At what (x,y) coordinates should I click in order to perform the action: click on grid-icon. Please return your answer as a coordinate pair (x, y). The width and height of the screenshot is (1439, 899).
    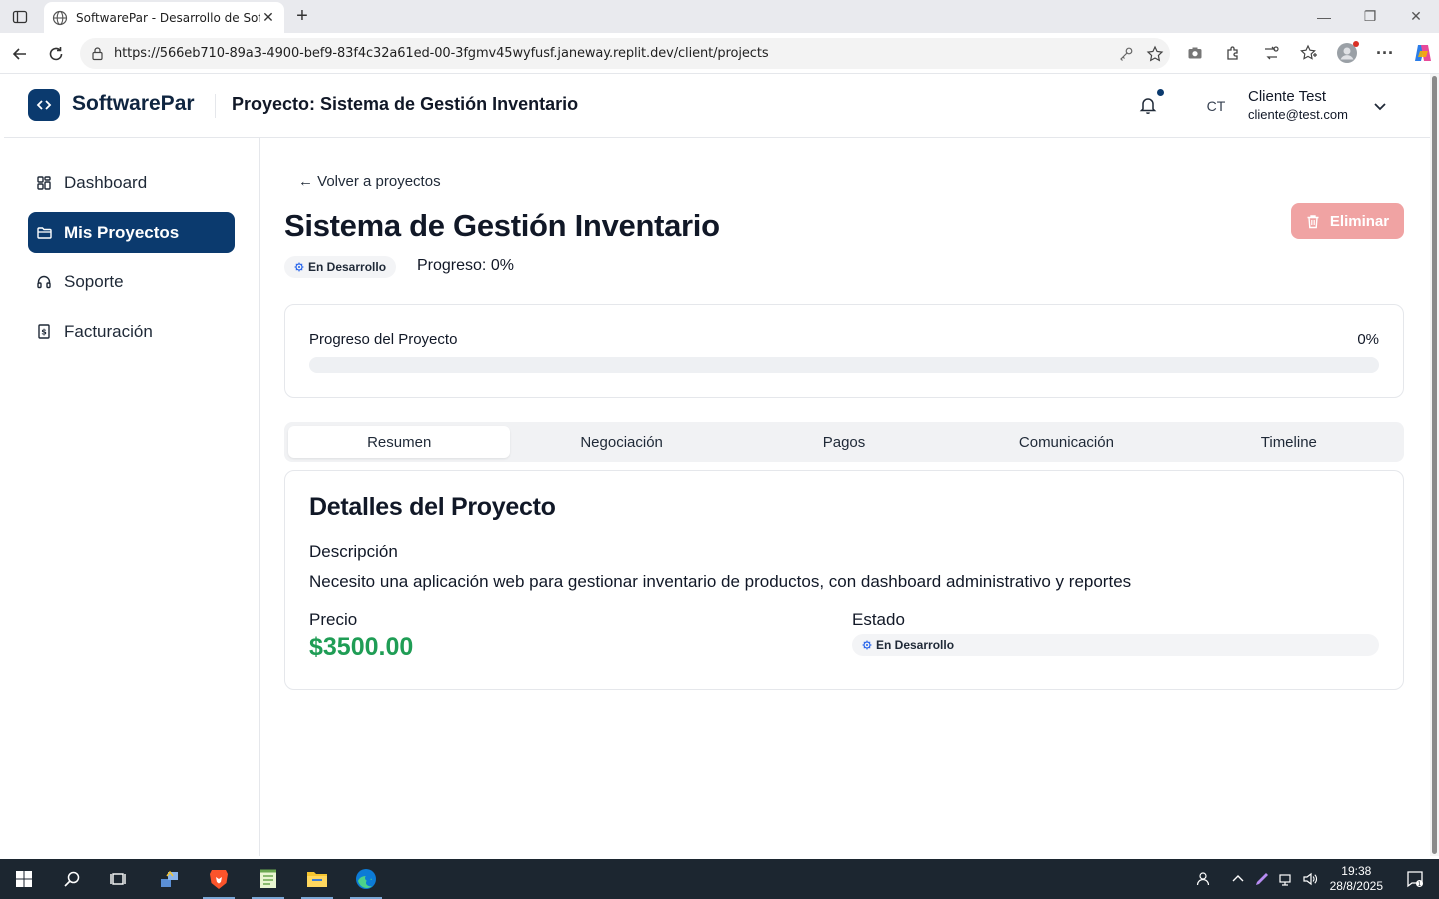
    Looking at the image, I should click on (44, 183).